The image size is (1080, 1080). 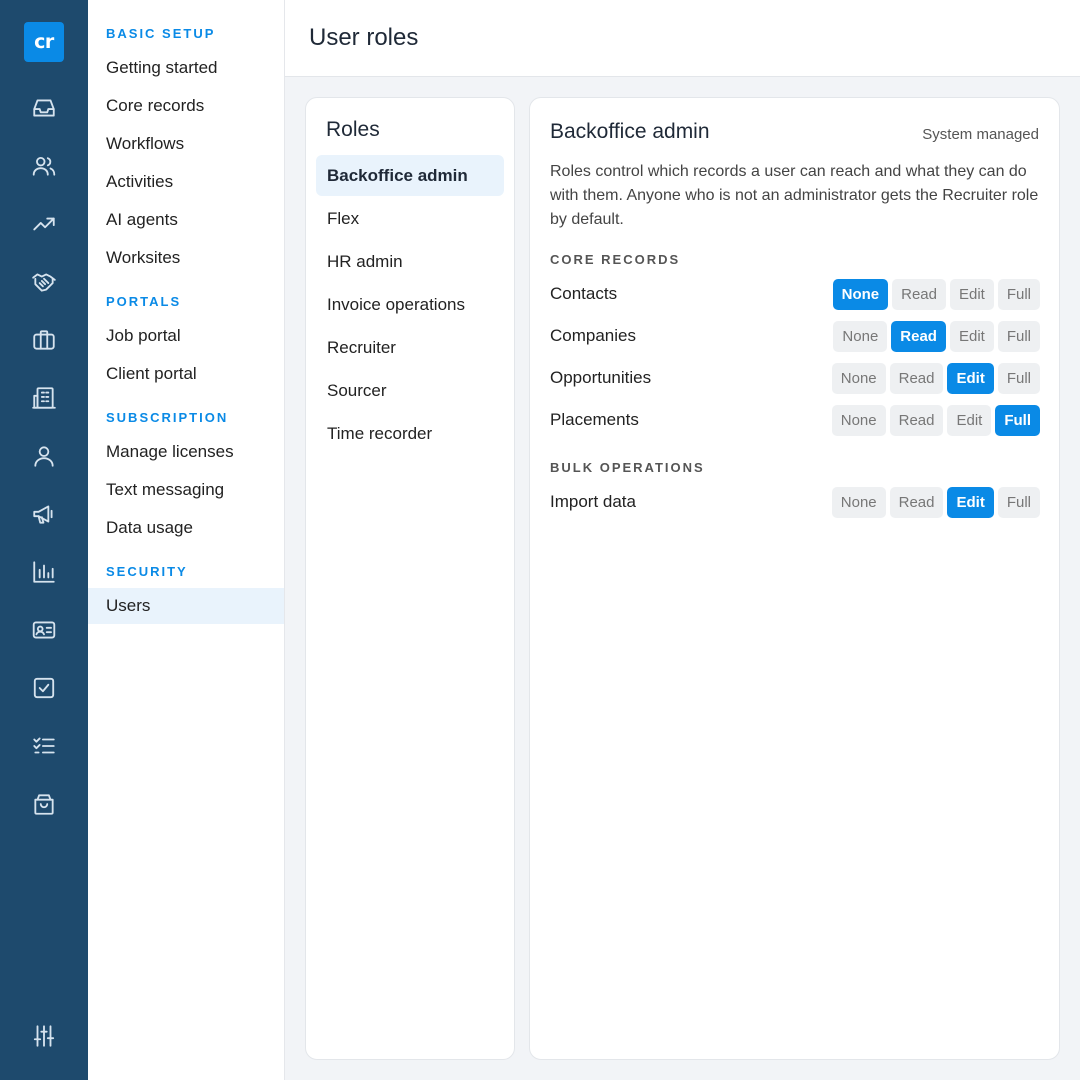 I want to click on role-item-invoice-operations: Invoice operations, so click(x=410, y=304).